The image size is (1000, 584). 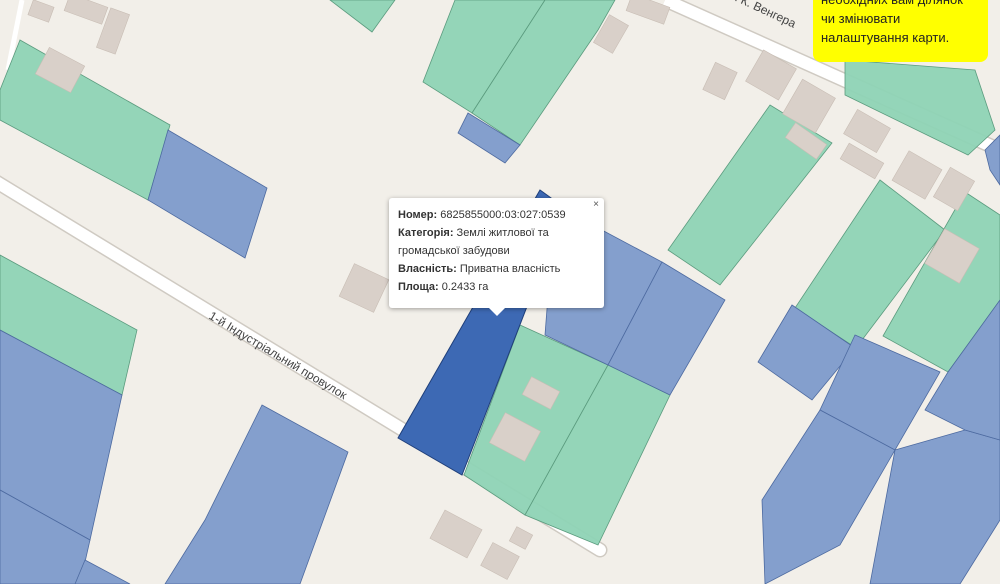 I want to click on notice-line: налаштування карти., so click(x=885, y=37).